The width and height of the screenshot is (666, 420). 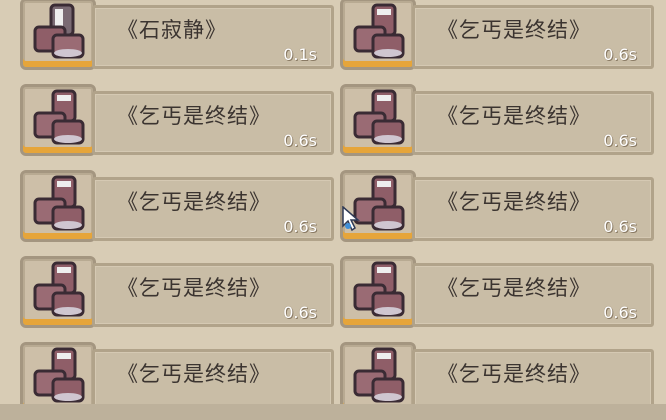 I want to click on item-slot: 《石寂静》 0.1s, so click(x=177, y=37).